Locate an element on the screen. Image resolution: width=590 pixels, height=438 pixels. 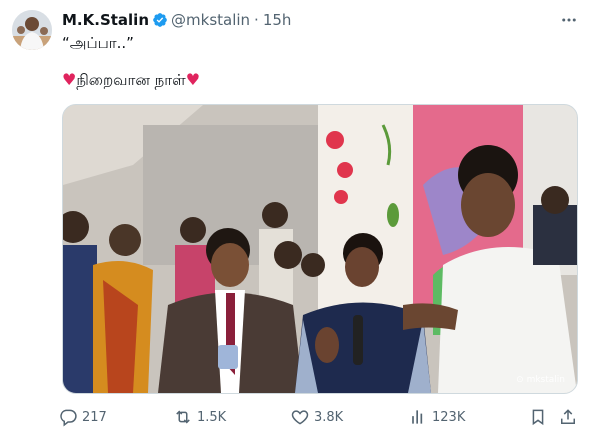
retweet-button: 1.5K is located at coordinates (199, 417).